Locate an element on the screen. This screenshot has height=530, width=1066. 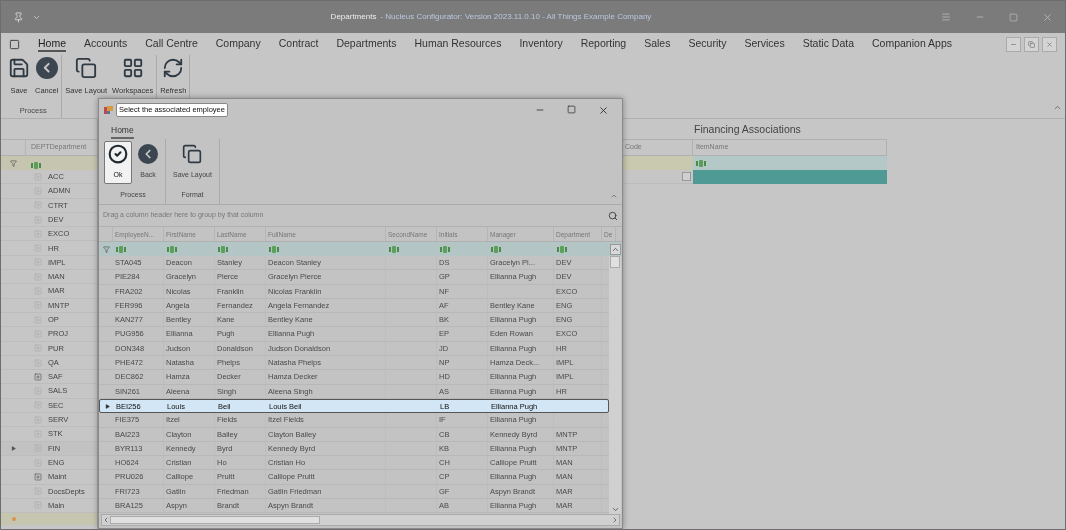
selected-cell is located at coordinates (790, 177).